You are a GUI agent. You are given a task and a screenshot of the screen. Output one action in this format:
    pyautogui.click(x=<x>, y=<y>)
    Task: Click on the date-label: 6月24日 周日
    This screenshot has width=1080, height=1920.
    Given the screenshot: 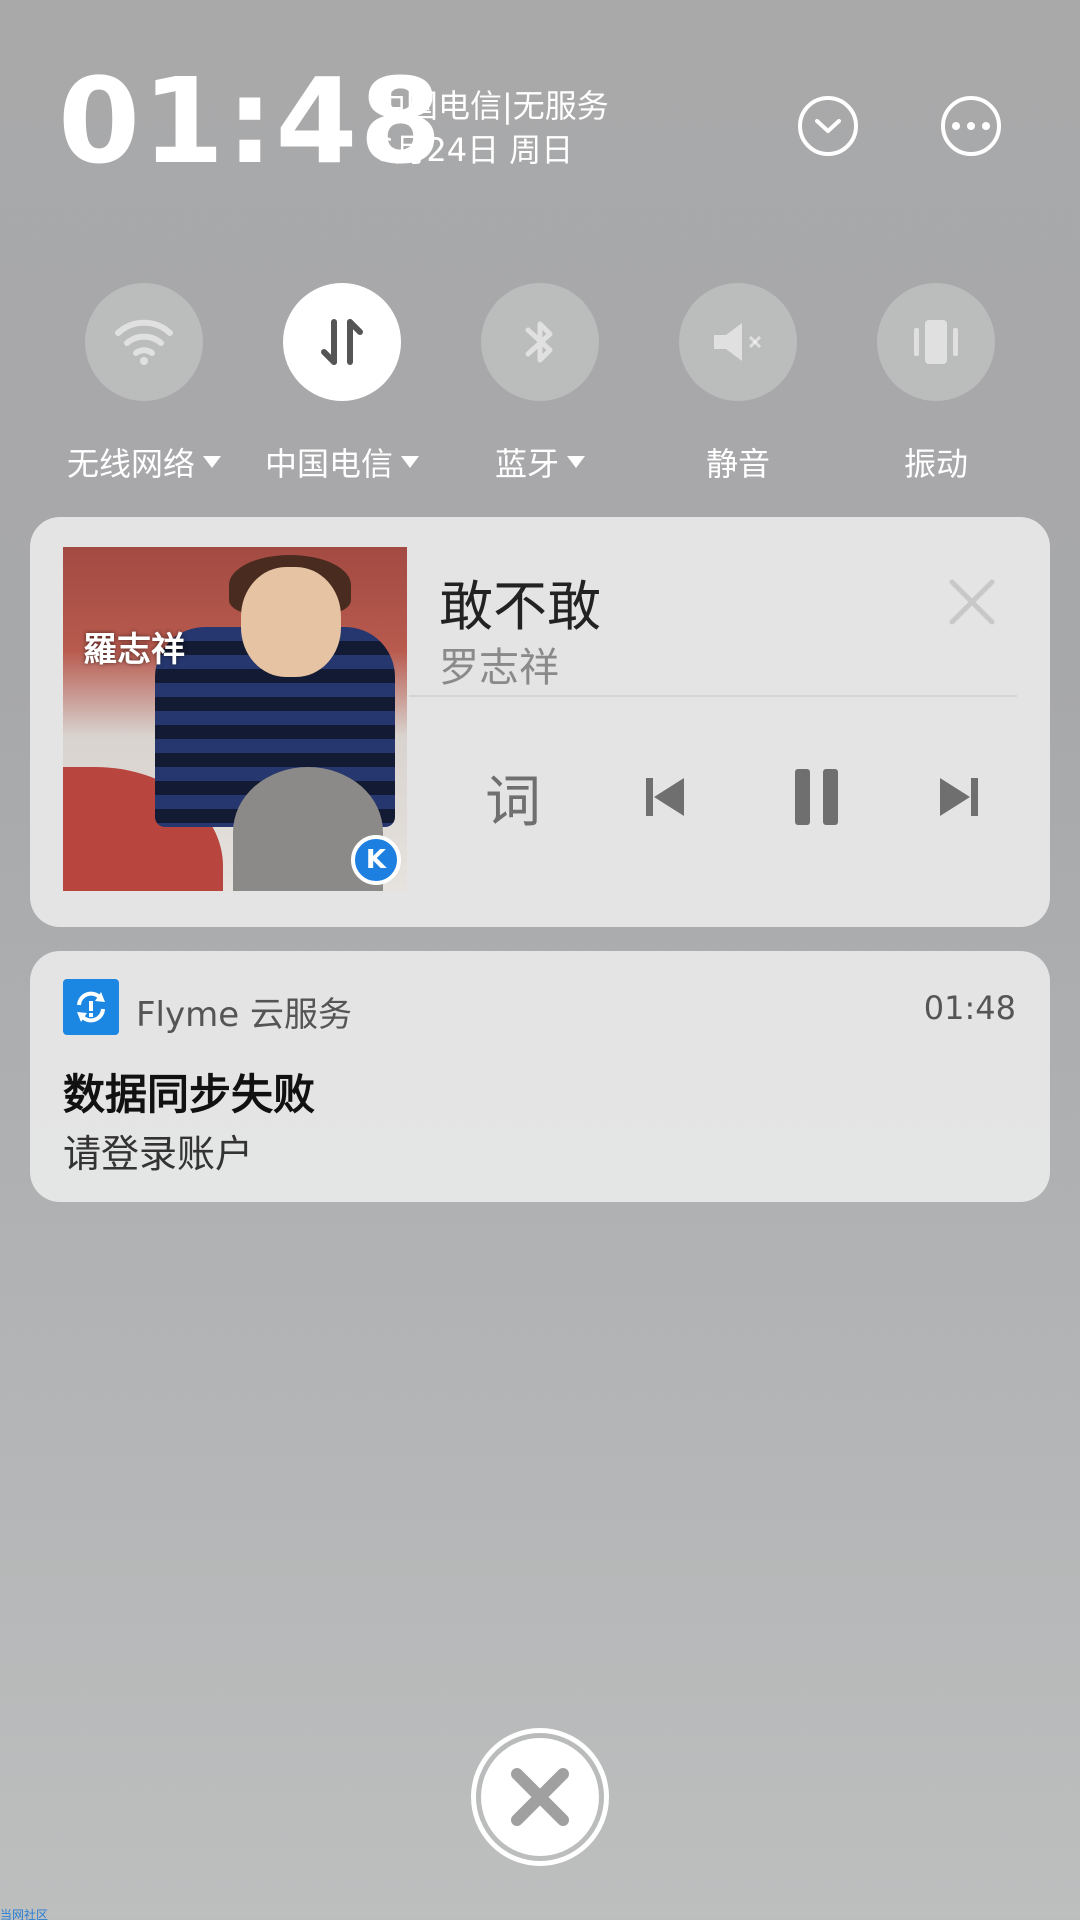 What is the action you would take?
    pyautogui.click(x=474, y=150)
    